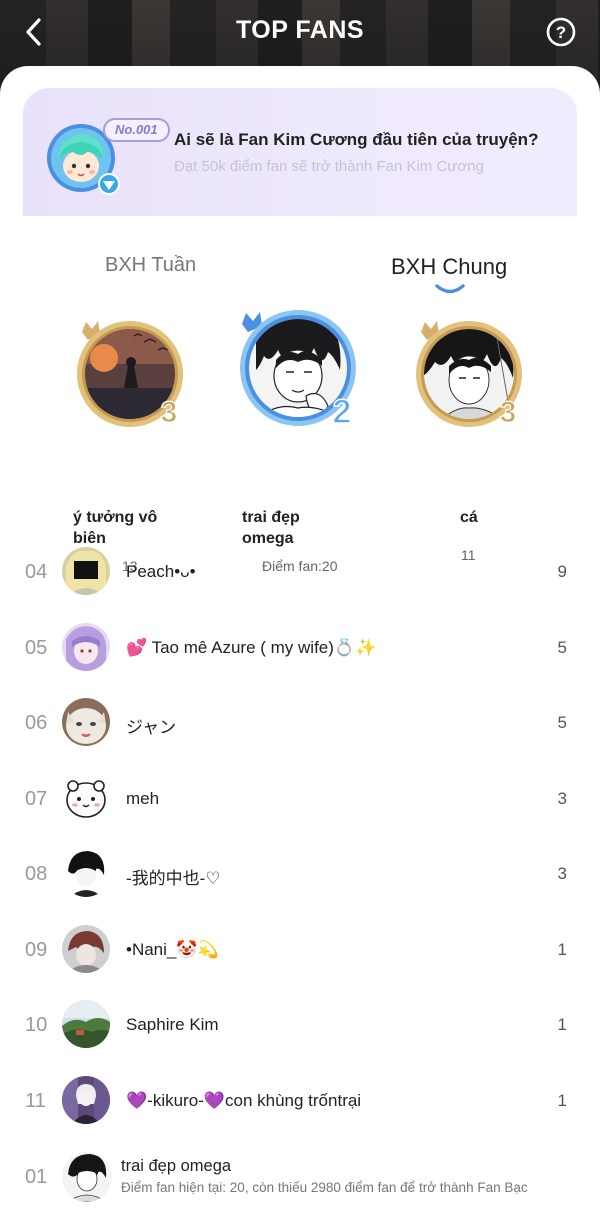 This screenshot has width=600, height=1213. Describe the element at coordinates (35, 1101) in the screenshot. I see `rank-number: 11` at that location.